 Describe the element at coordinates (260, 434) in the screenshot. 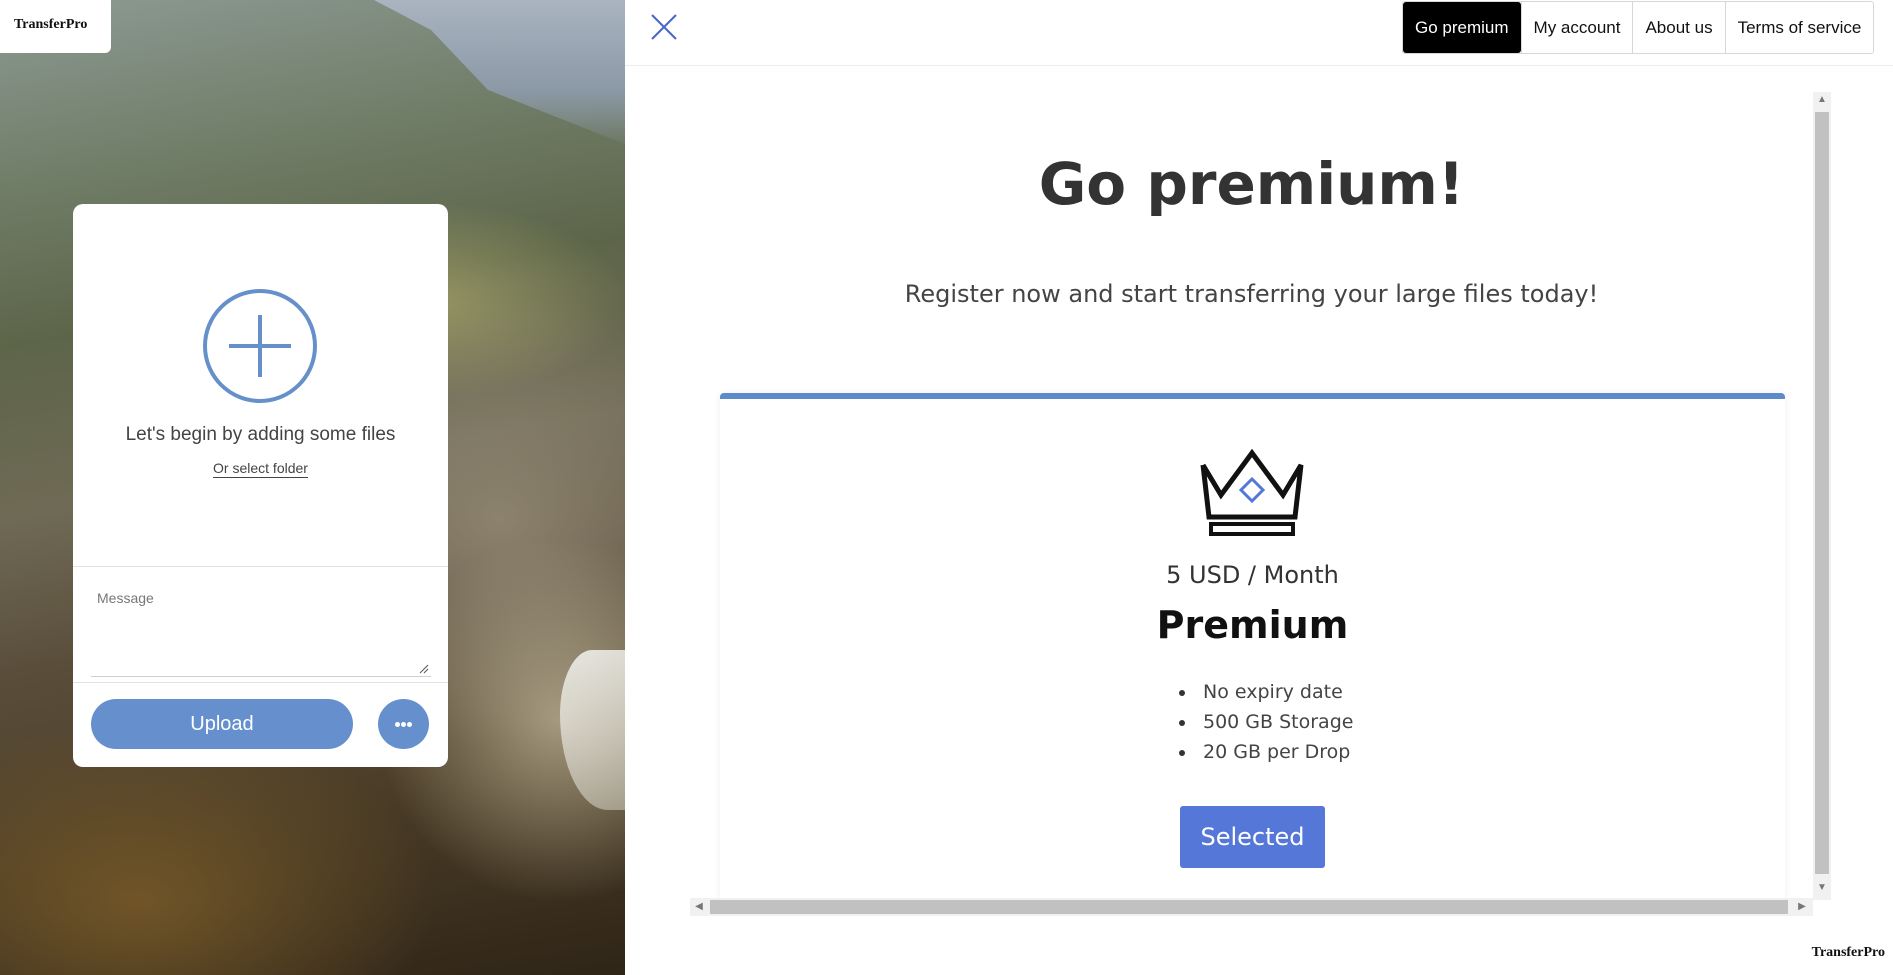

I see `add-files-text: Let's begin by adding some files` at that location.